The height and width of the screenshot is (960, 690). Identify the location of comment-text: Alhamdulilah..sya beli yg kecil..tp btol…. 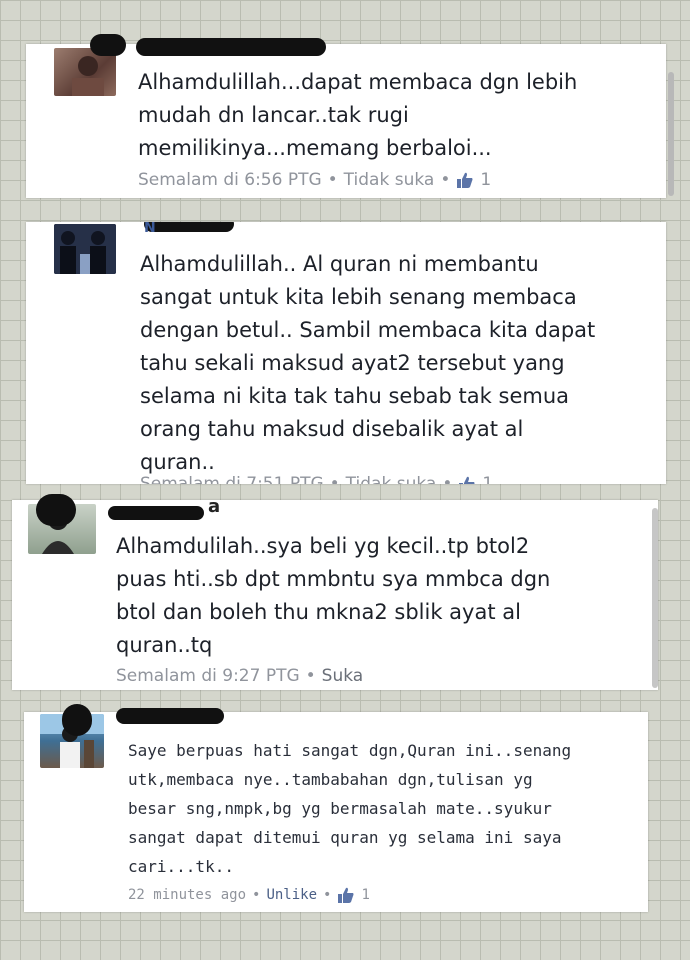
(333, 595).